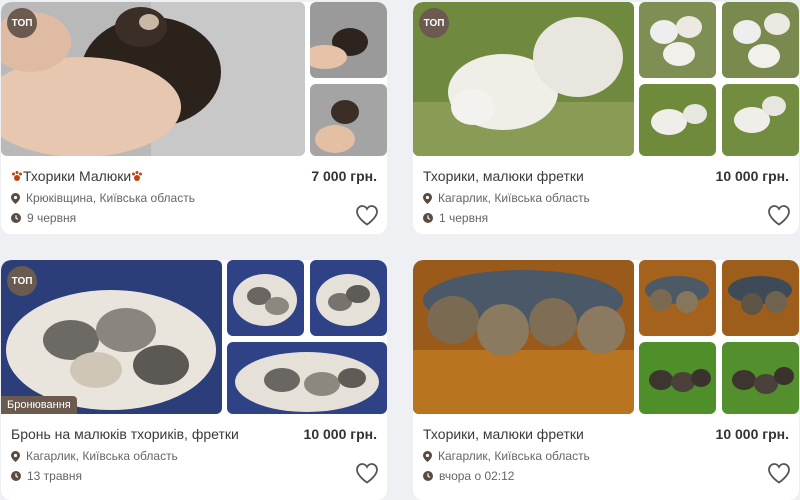 The width and height of the screenshot is (800, 500). I want to click on reserved-badge: Бронювання, so click(39, 405).